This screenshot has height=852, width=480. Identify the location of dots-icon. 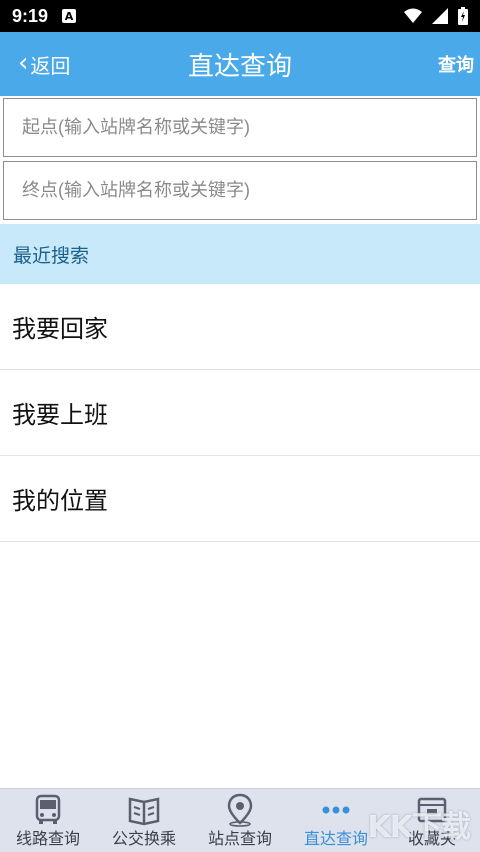
(336, 810).